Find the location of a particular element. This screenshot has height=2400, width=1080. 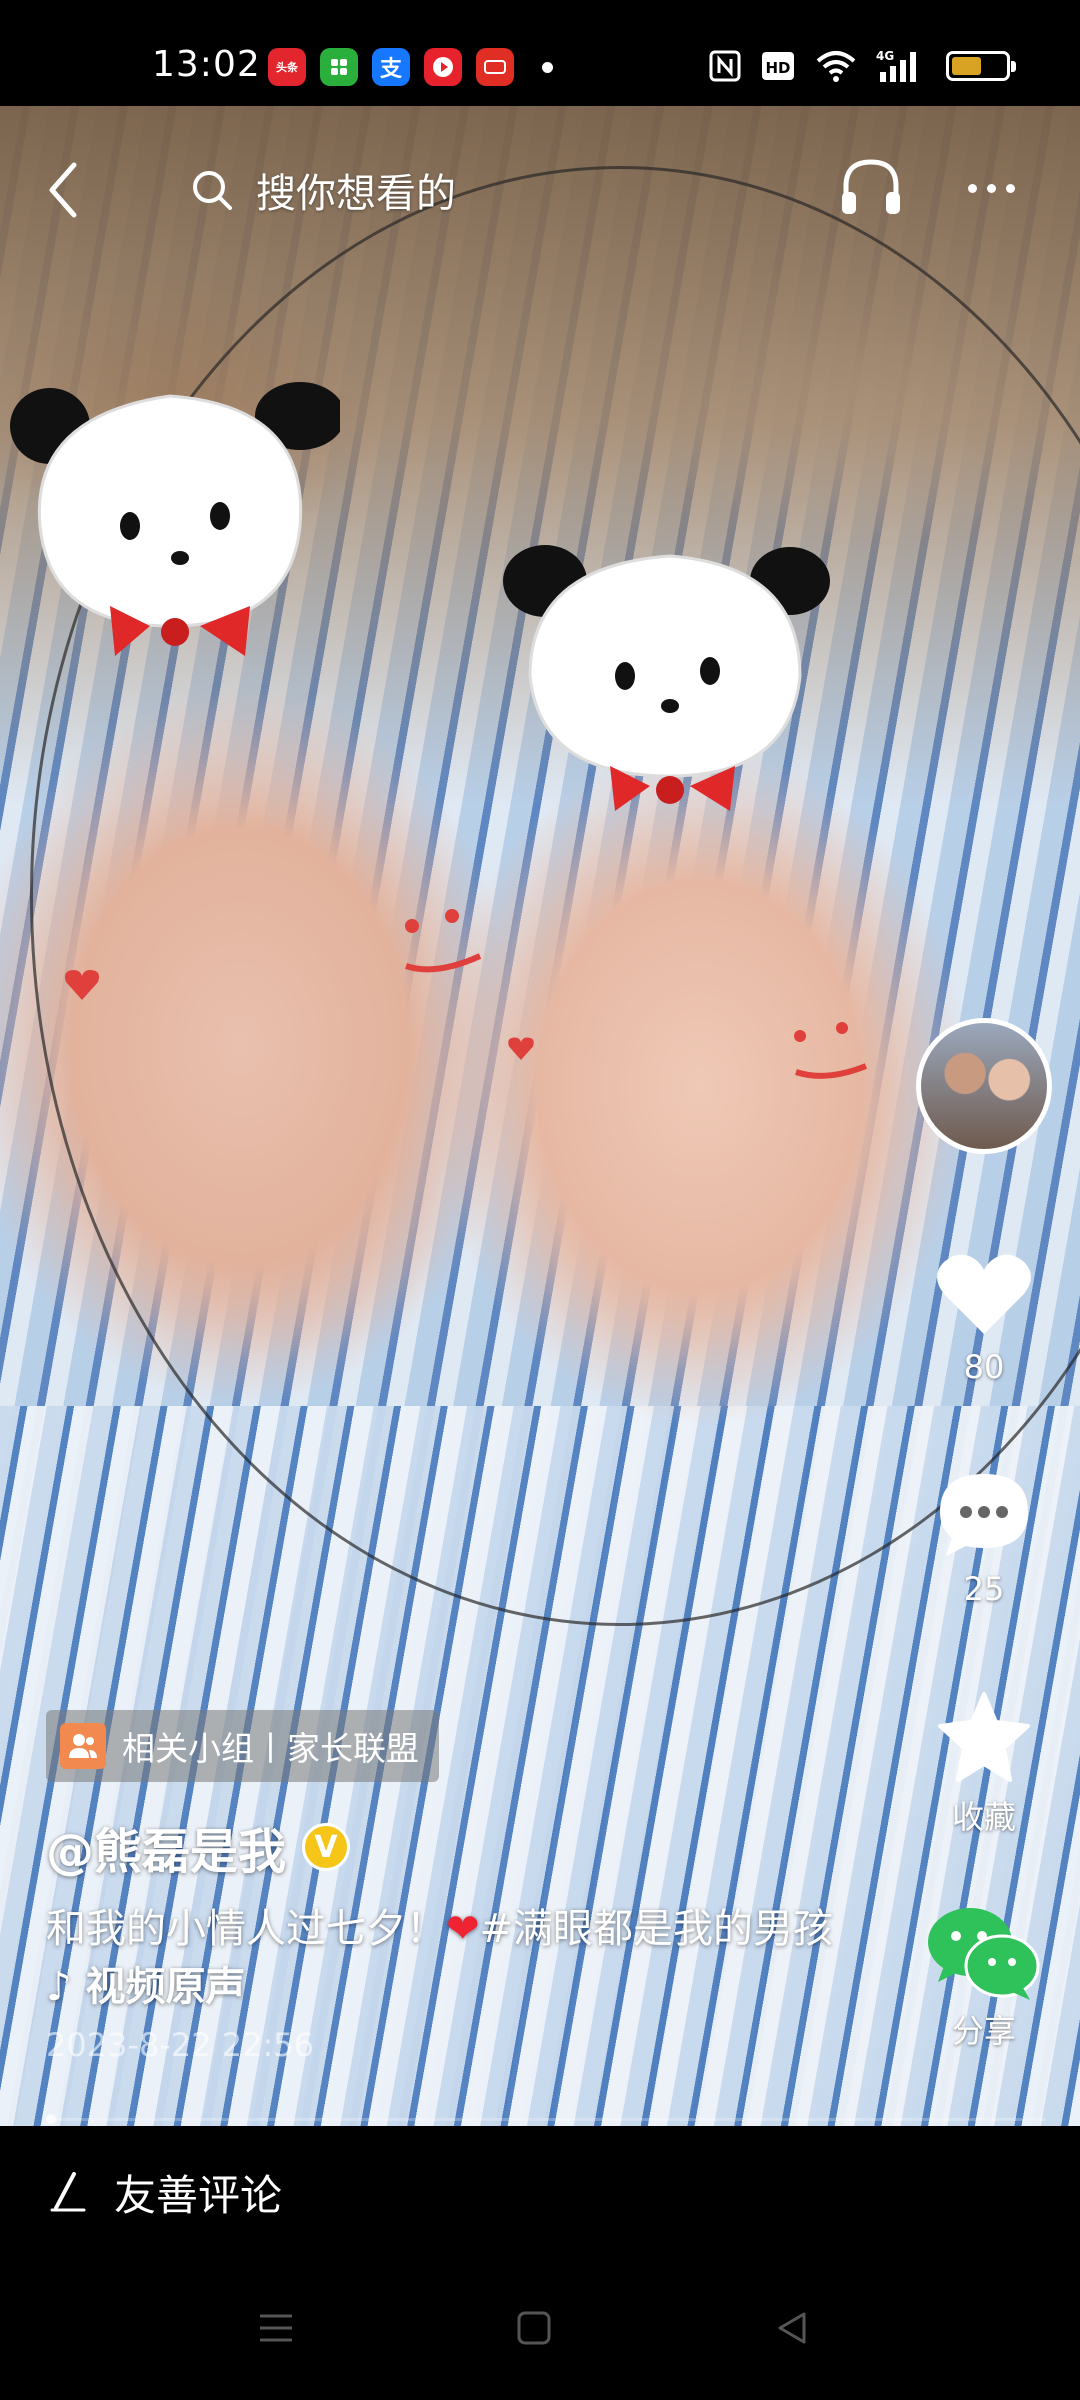

status-bar: 13:02 头条 支 HD 4G is located at coordinates (540, 53).